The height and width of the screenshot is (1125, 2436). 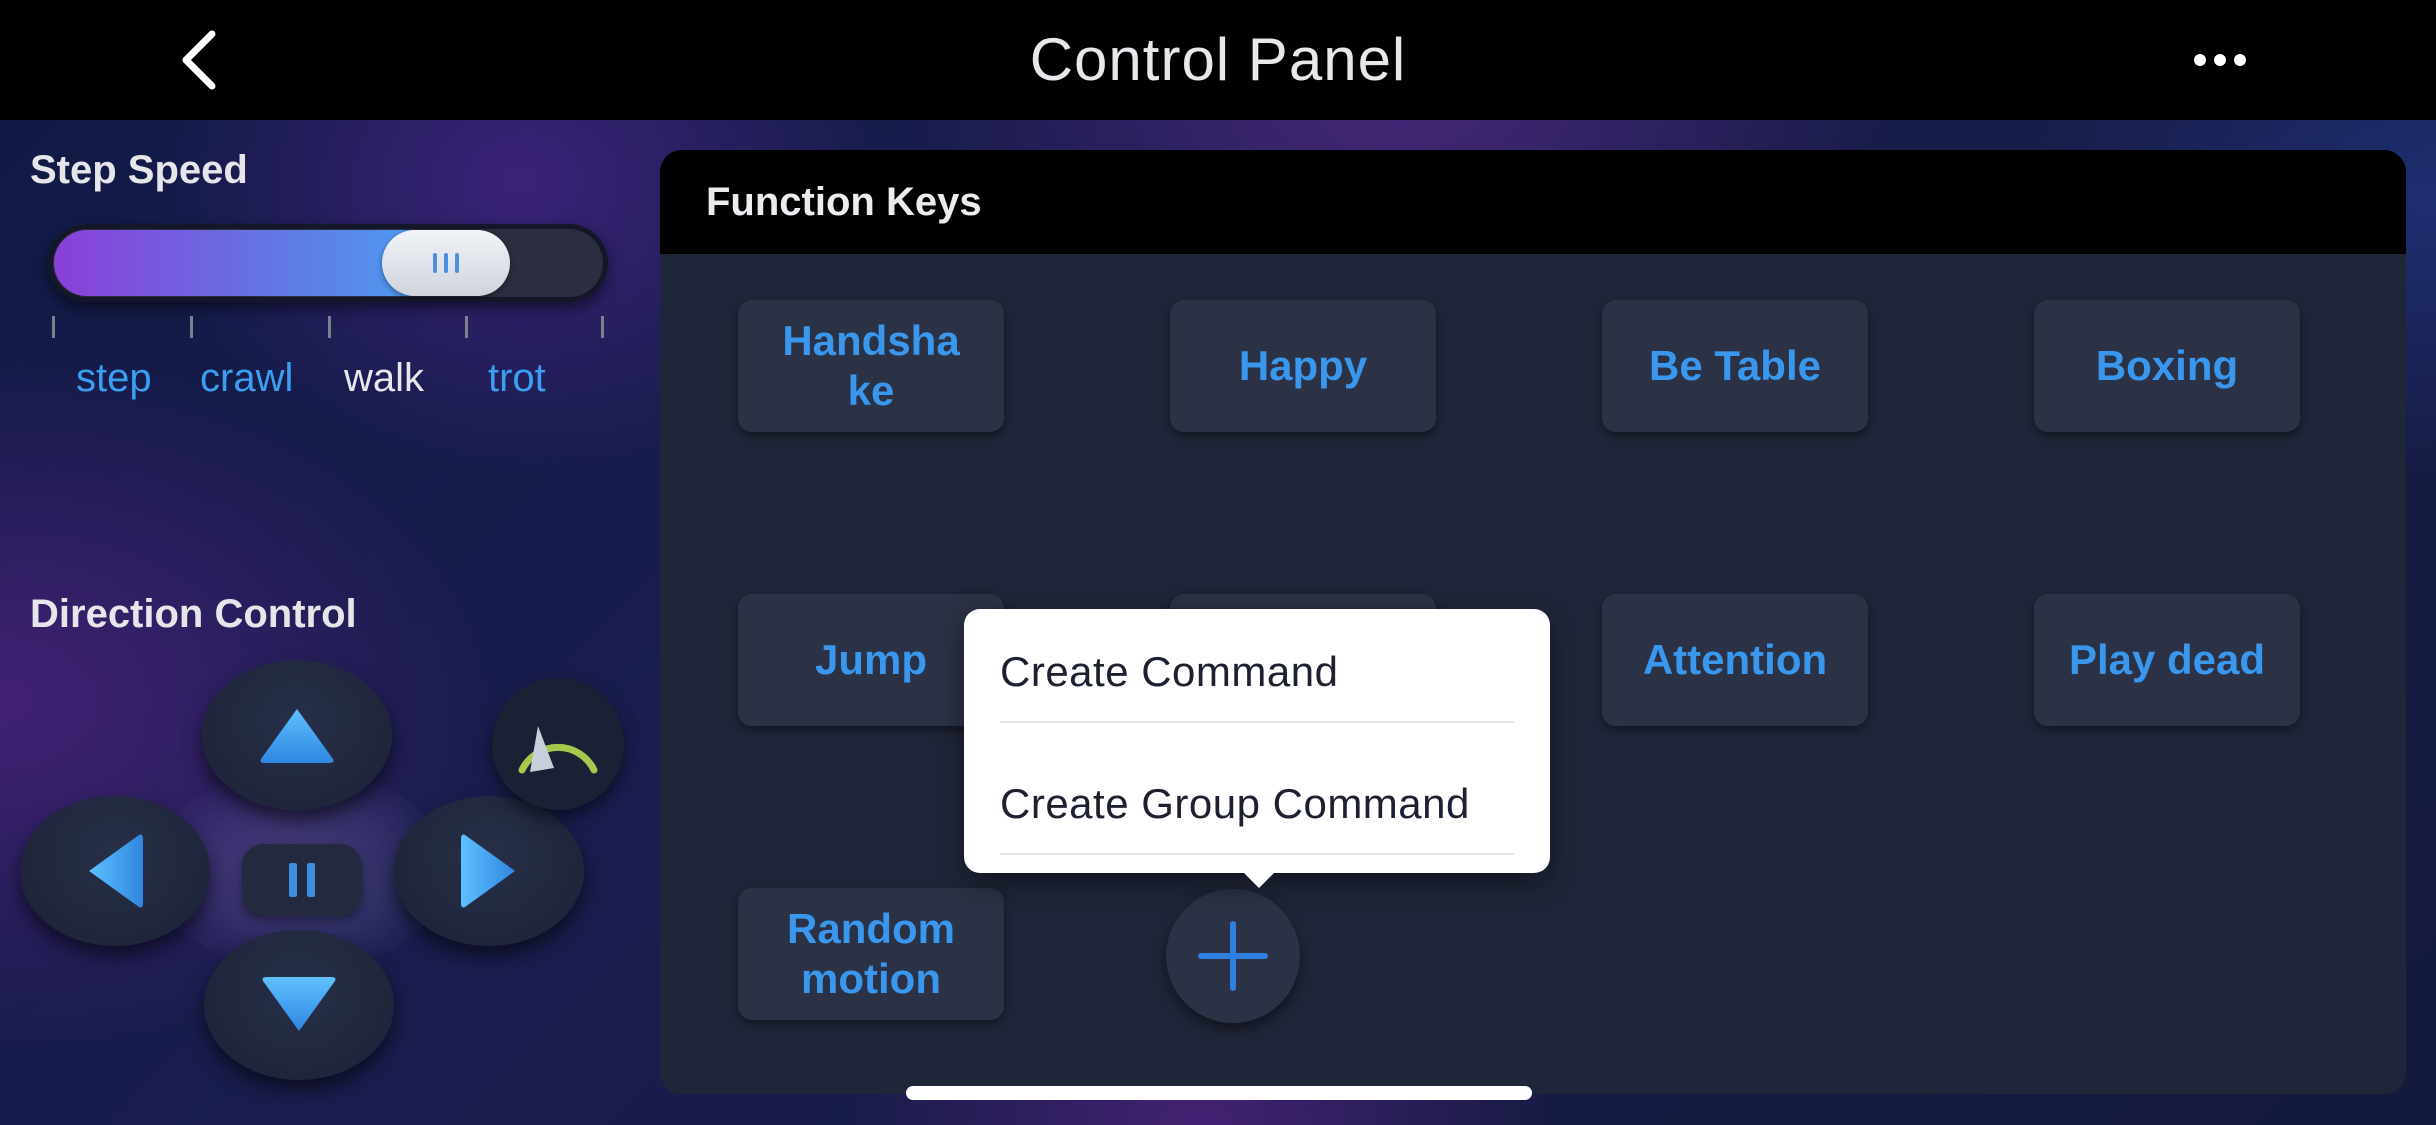 What do you see at coordinates (871, 366) in the screenshot?
I see `key-handshake: Handsha ke` at bounding box center [871, 366].